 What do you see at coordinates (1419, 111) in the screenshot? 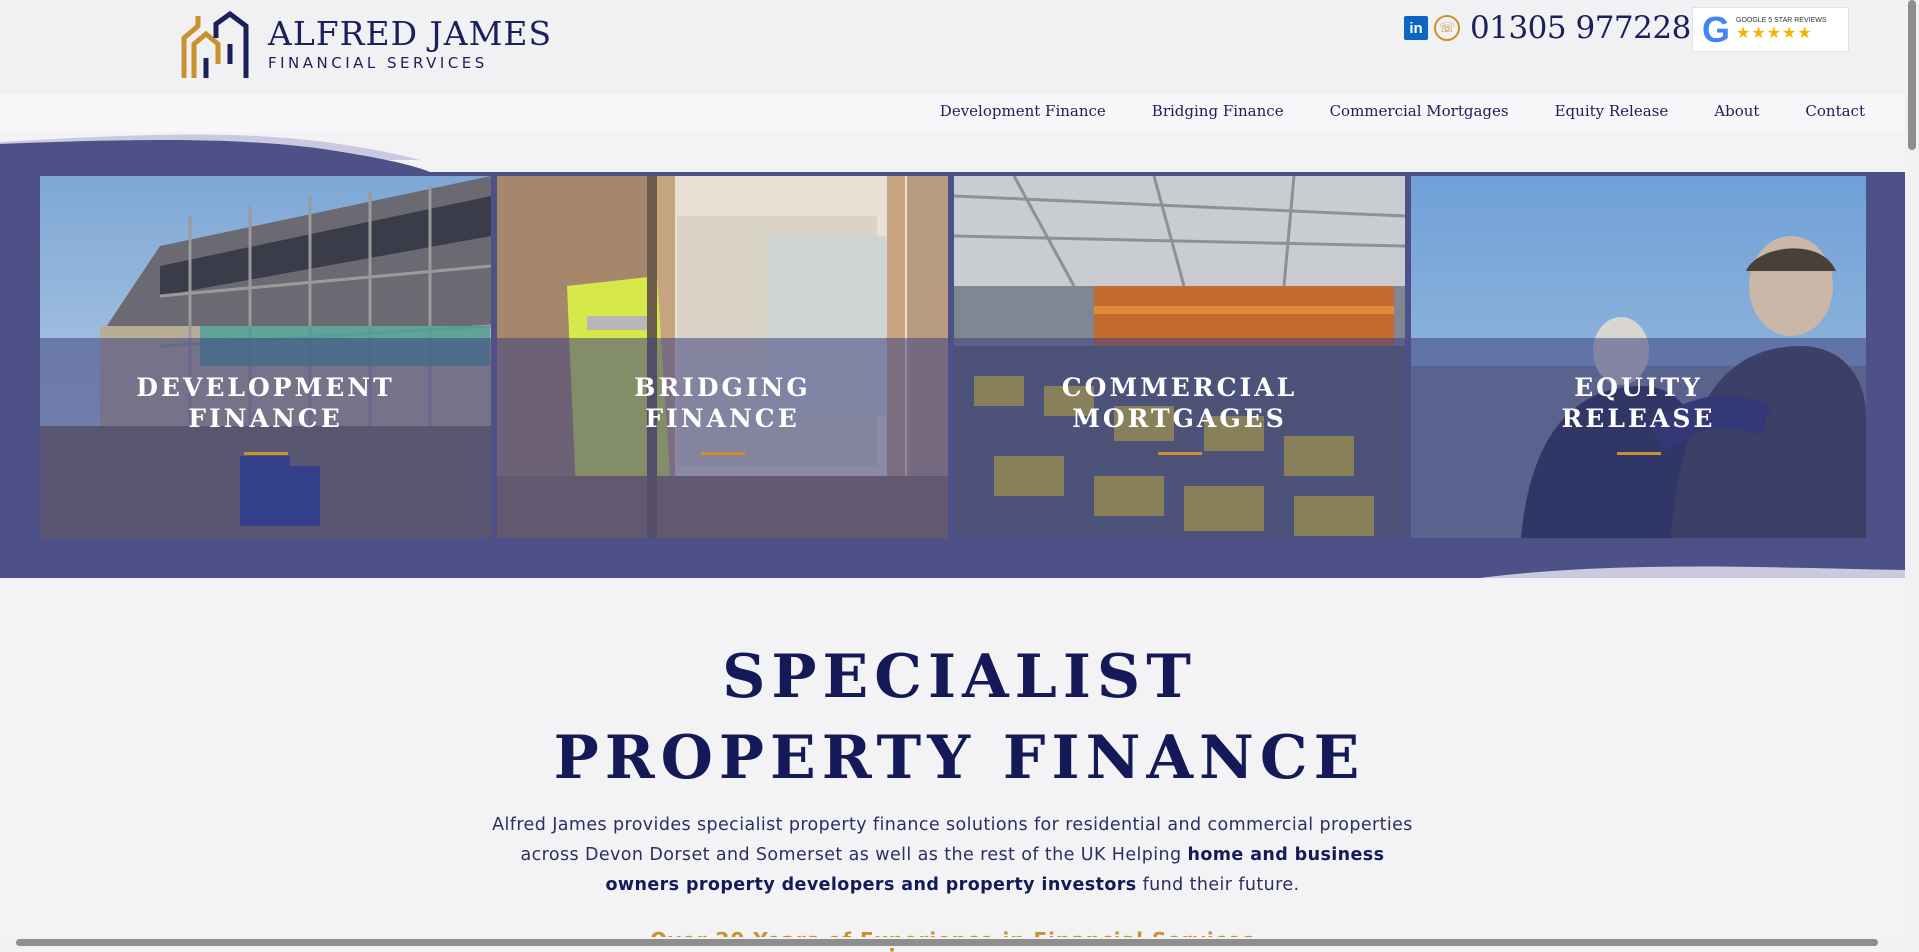
I see `nav-commercial-mortgages: Commercial Mortgages` at bounding box center [1419, 111].